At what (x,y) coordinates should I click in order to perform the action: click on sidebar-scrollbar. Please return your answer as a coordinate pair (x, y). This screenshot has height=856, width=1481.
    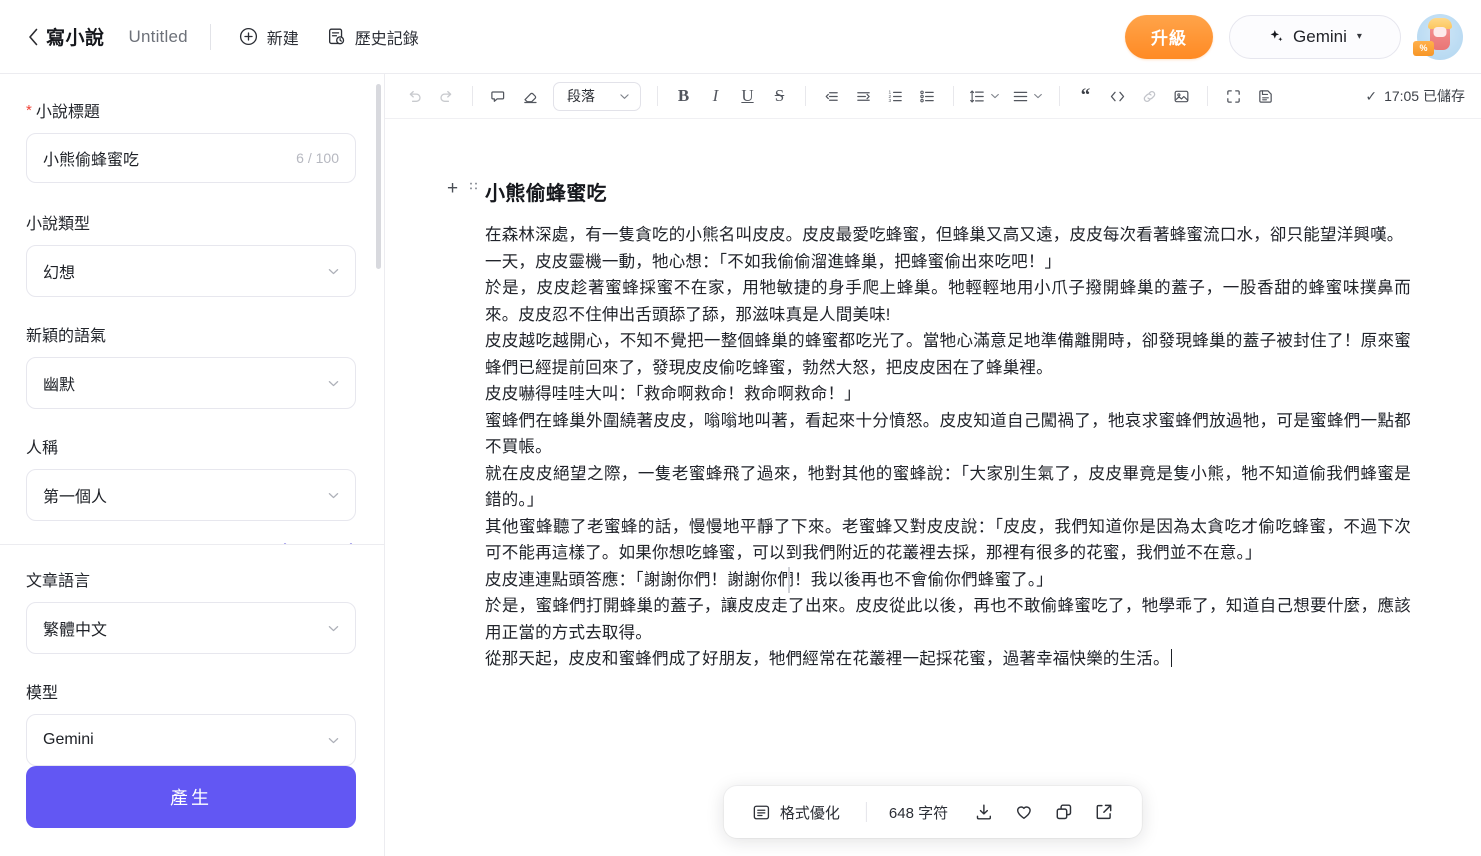
    Looking at the image, I should click on (378, 176).